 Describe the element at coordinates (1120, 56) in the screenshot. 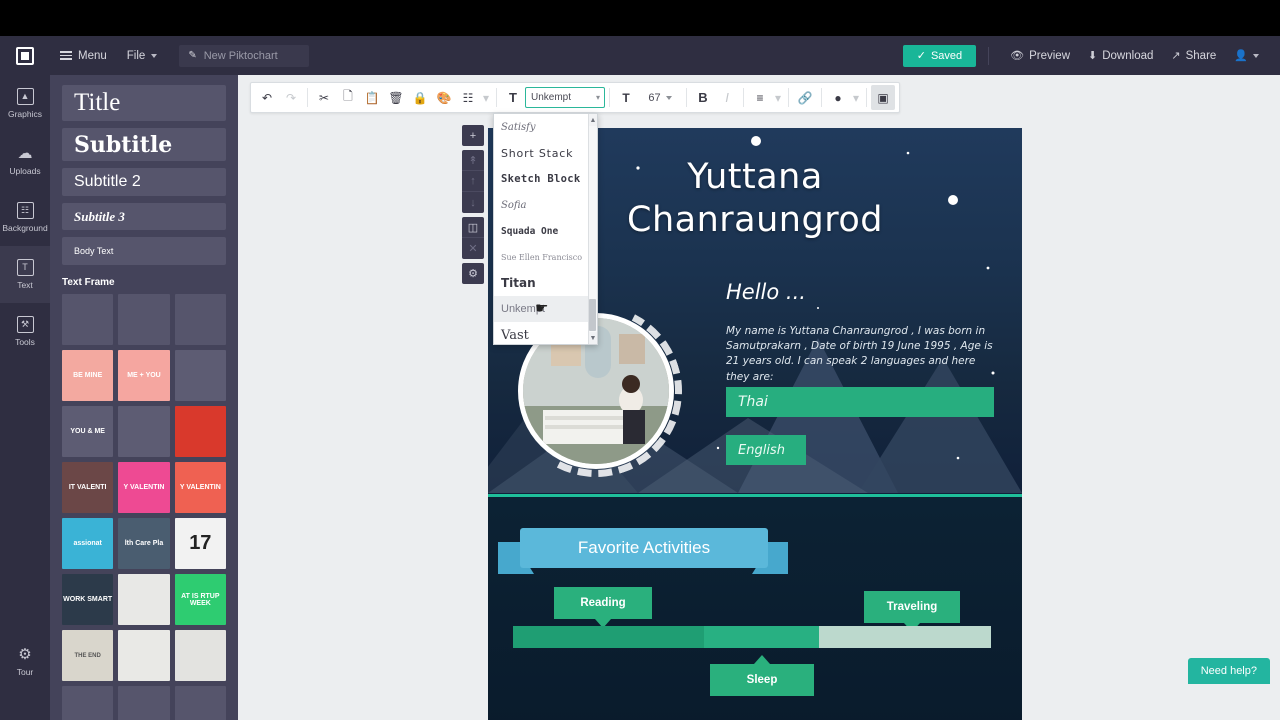

I see `download-button: ⬇ Download` at that location.